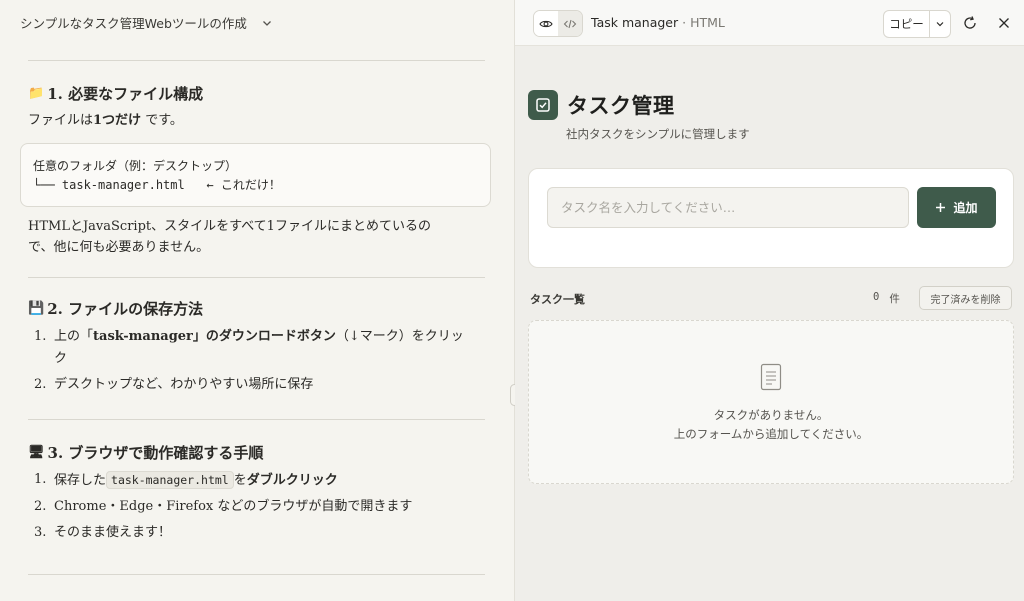  I want to click on copy-button-group: コピー, so click(917, 24).